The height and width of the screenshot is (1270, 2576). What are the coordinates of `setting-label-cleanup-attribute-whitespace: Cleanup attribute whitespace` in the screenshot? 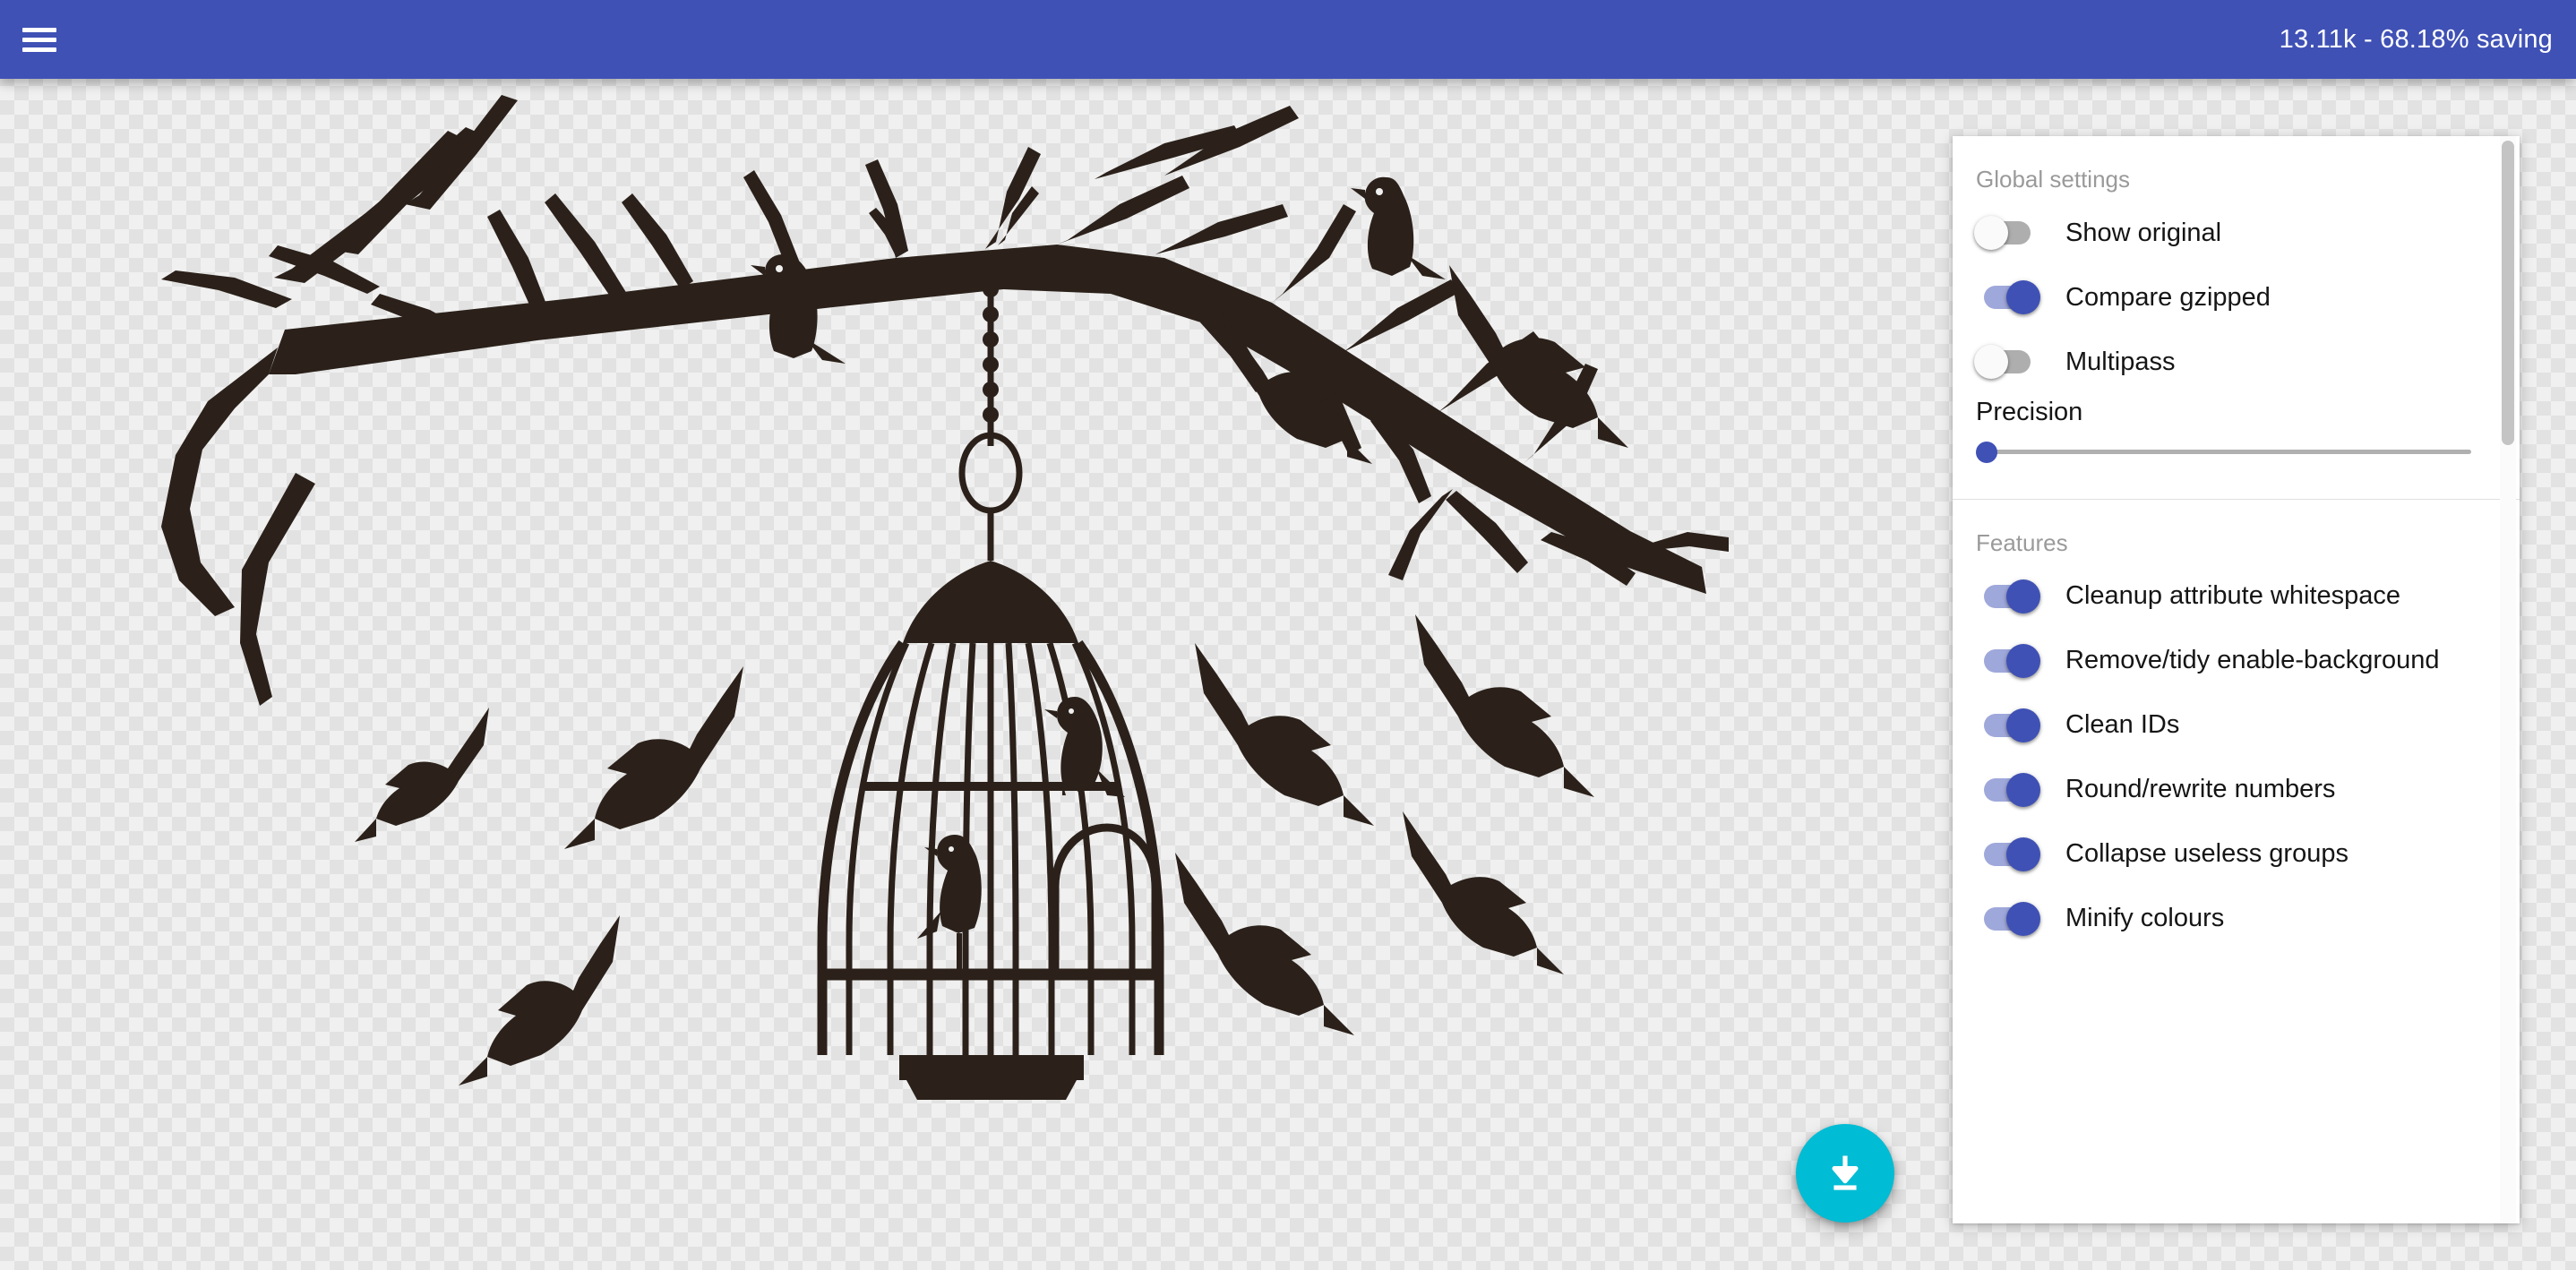 It's located at (2233, 596).